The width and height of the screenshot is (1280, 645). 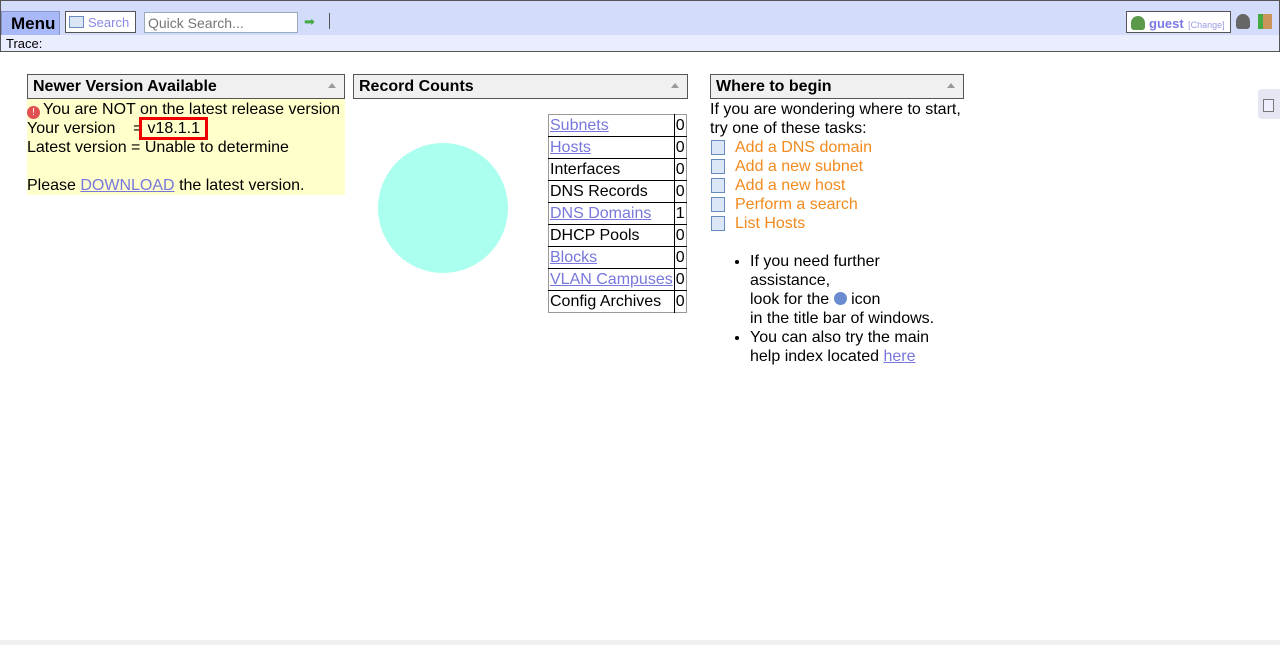 I want to click on task-link: Add a new subnet, so click(x=837, y=166).